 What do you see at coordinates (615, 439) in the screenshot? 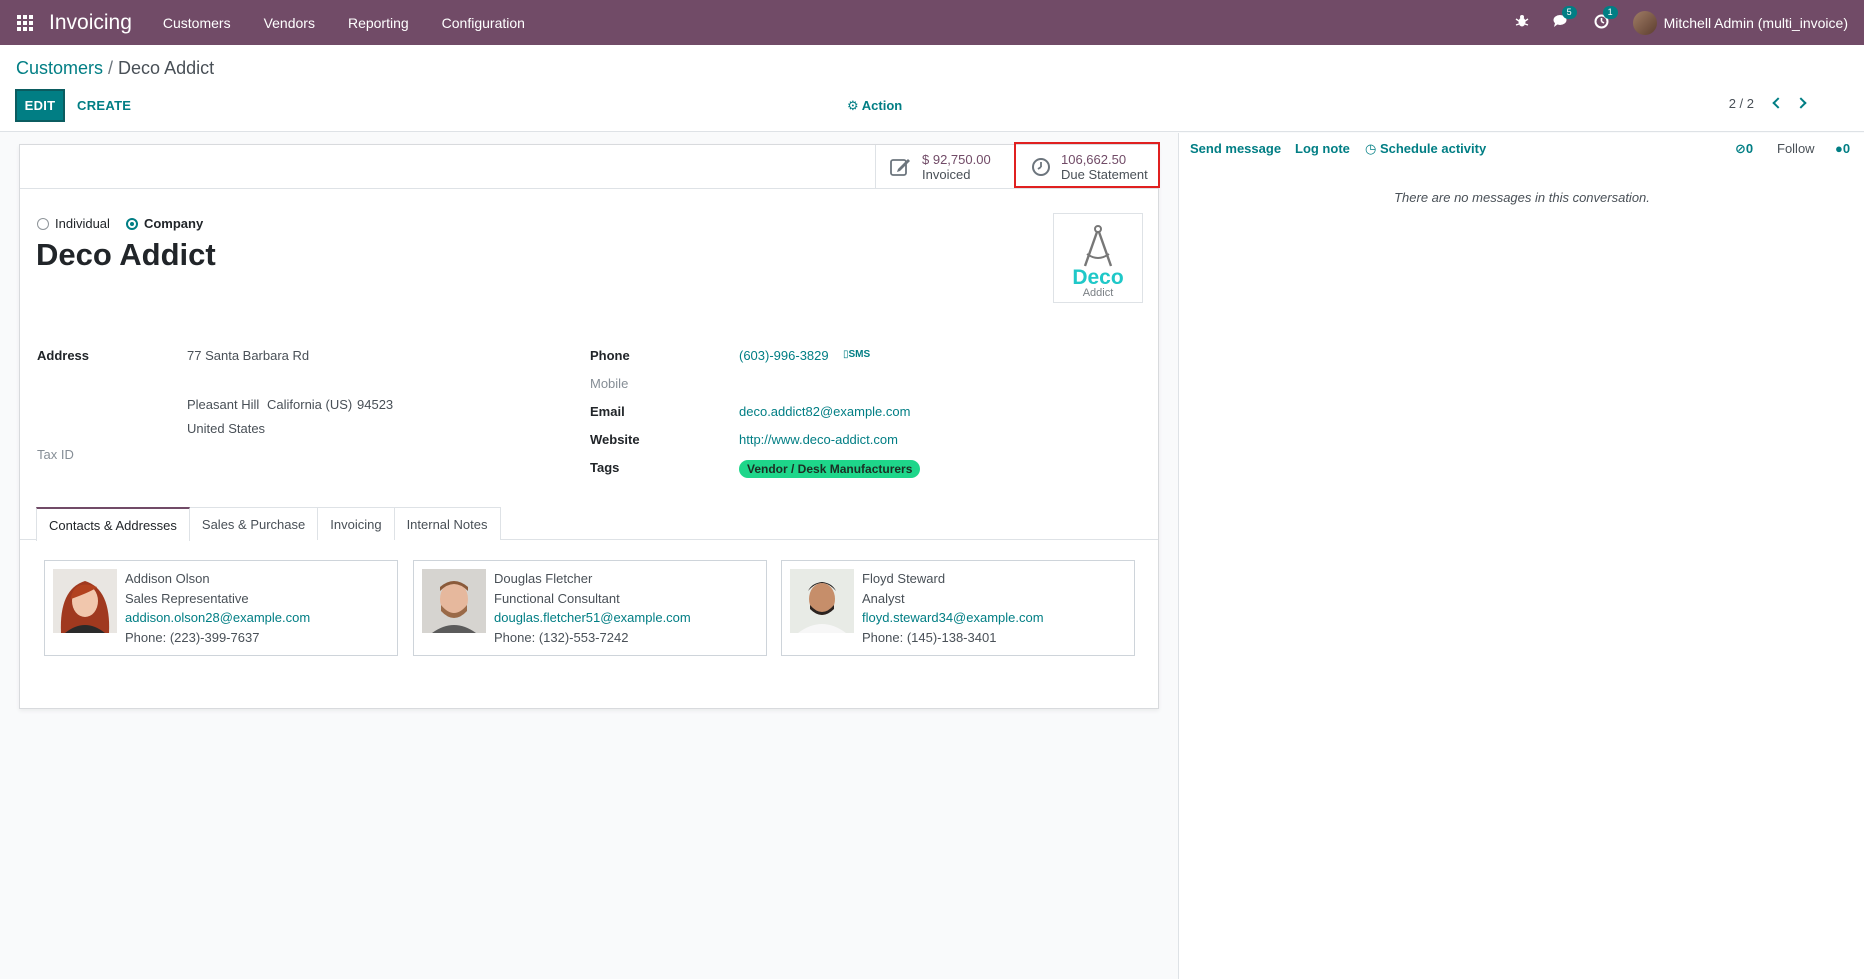
I see `website-label: Website` at bounding box center [615, 439].